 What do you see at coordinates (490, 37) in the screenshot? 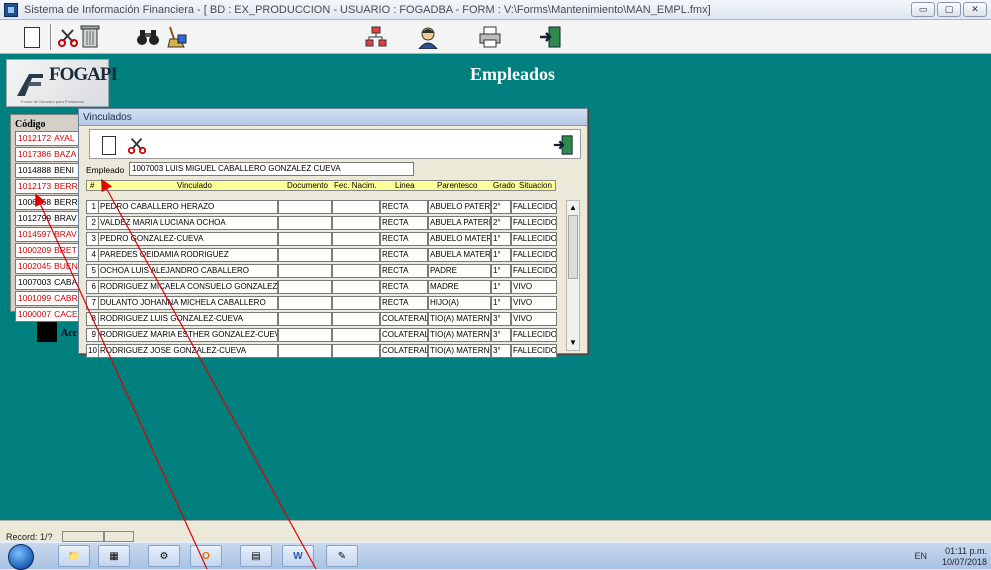
I see `printer-icon` at bounding box center [490, 37].